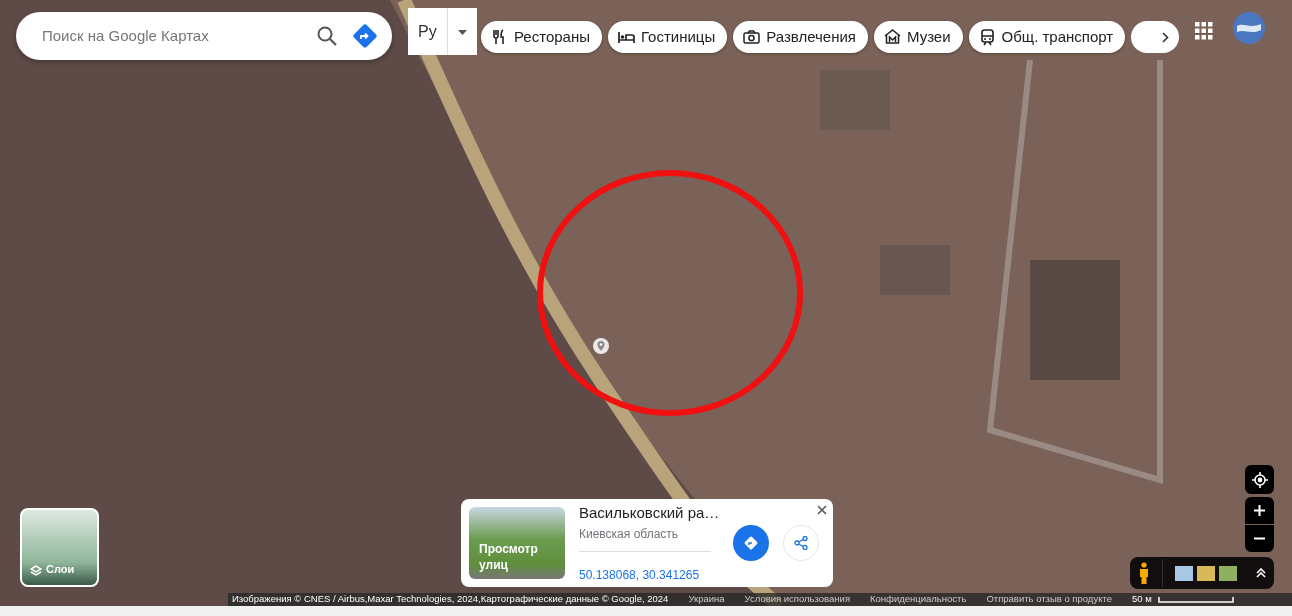 The height and width of the screenshot is (616, 1292). I want to click on camera-icon, so click(752, 37).